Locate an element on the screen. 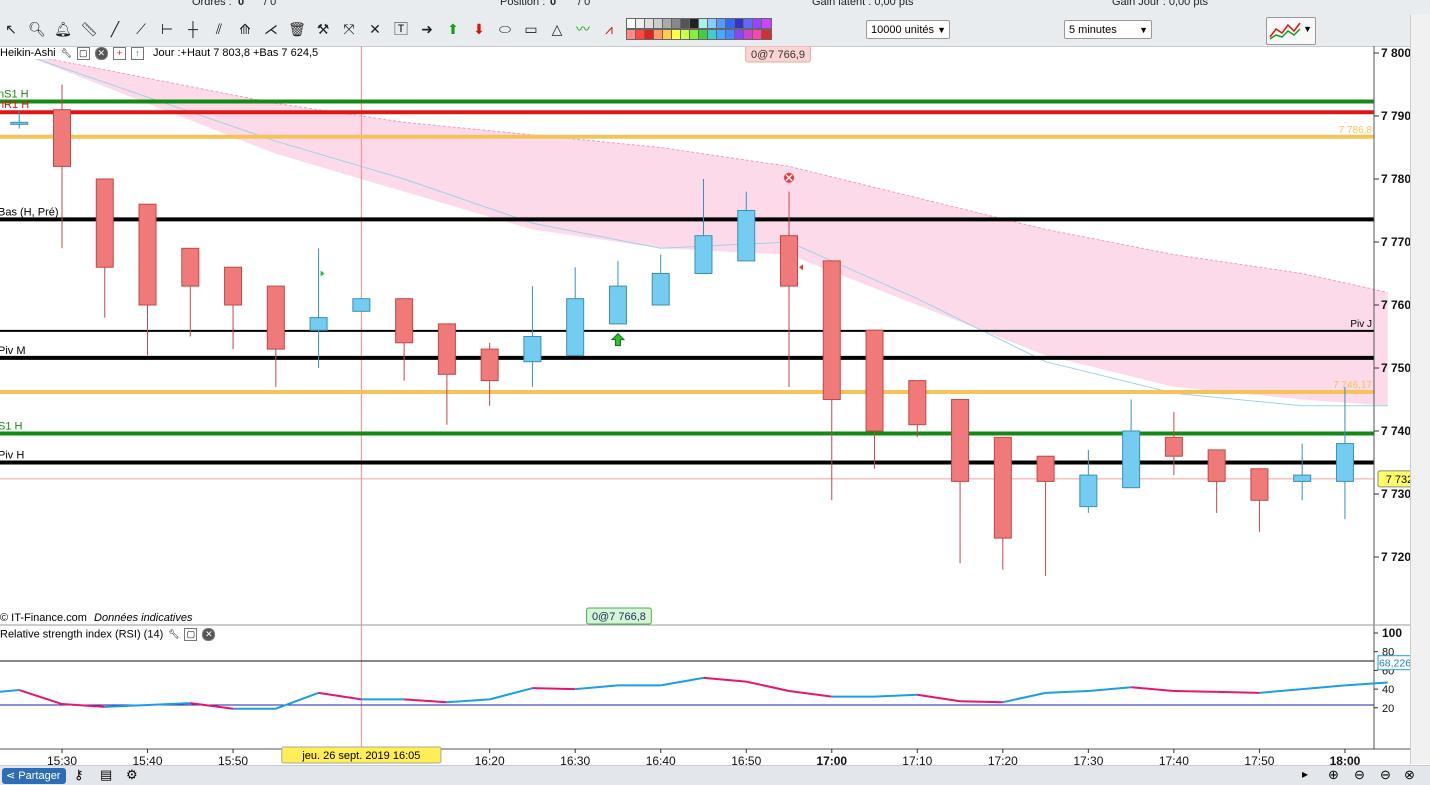 The height and width of the screenshot is (785, 1430). data-note: Données indicatives is located at coordinates (143, 618).